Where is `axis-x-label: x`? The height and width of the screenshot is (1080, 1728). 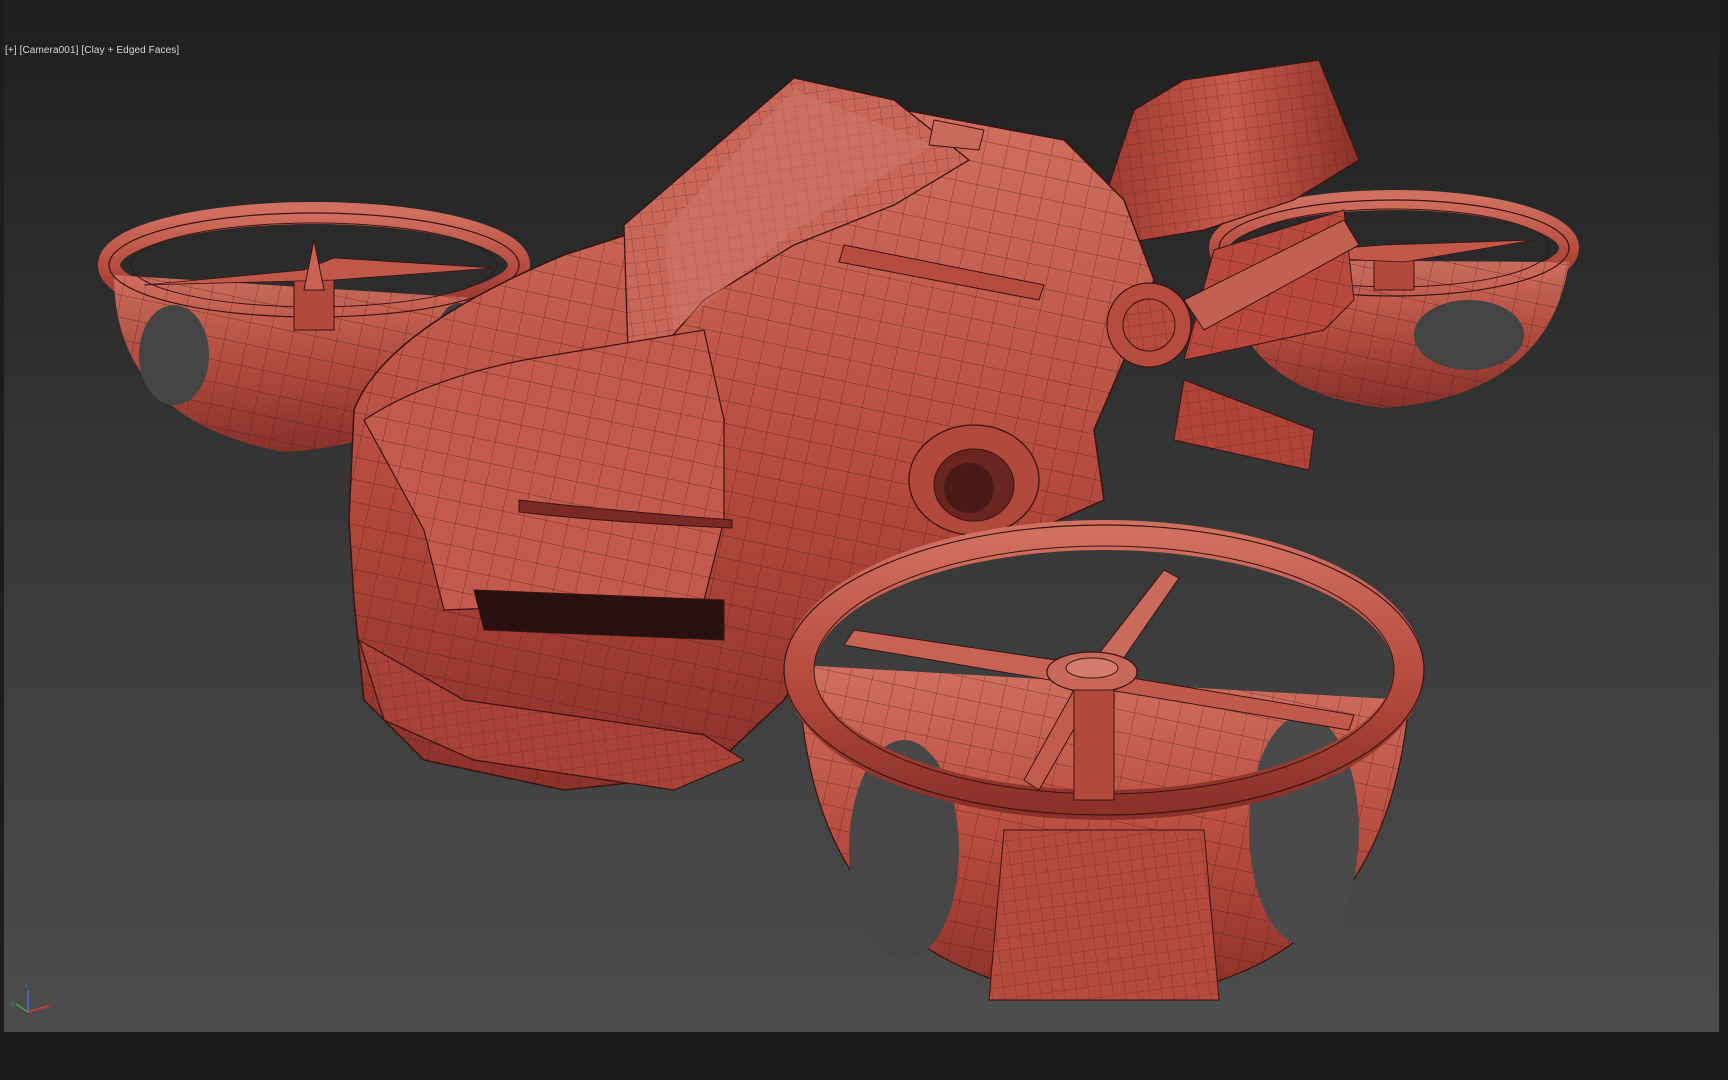
axis-x-label: x is located at coordinates (49, 1006).